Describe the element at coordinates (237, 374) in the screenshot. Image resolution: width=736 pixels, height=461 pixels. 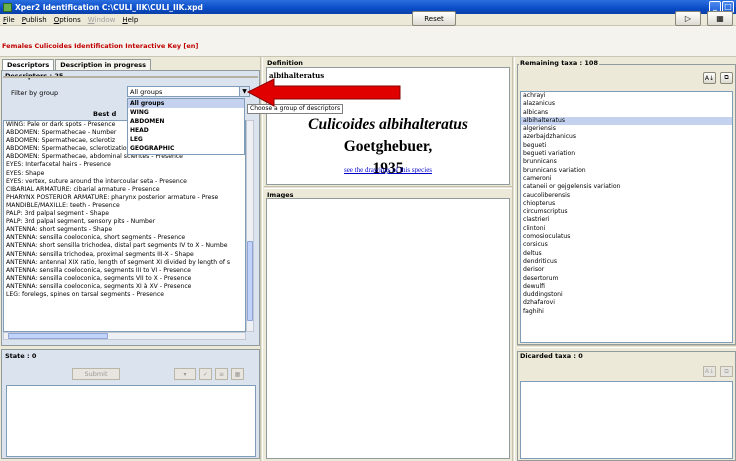
I see `grid-view-icon: ▦` at that location.